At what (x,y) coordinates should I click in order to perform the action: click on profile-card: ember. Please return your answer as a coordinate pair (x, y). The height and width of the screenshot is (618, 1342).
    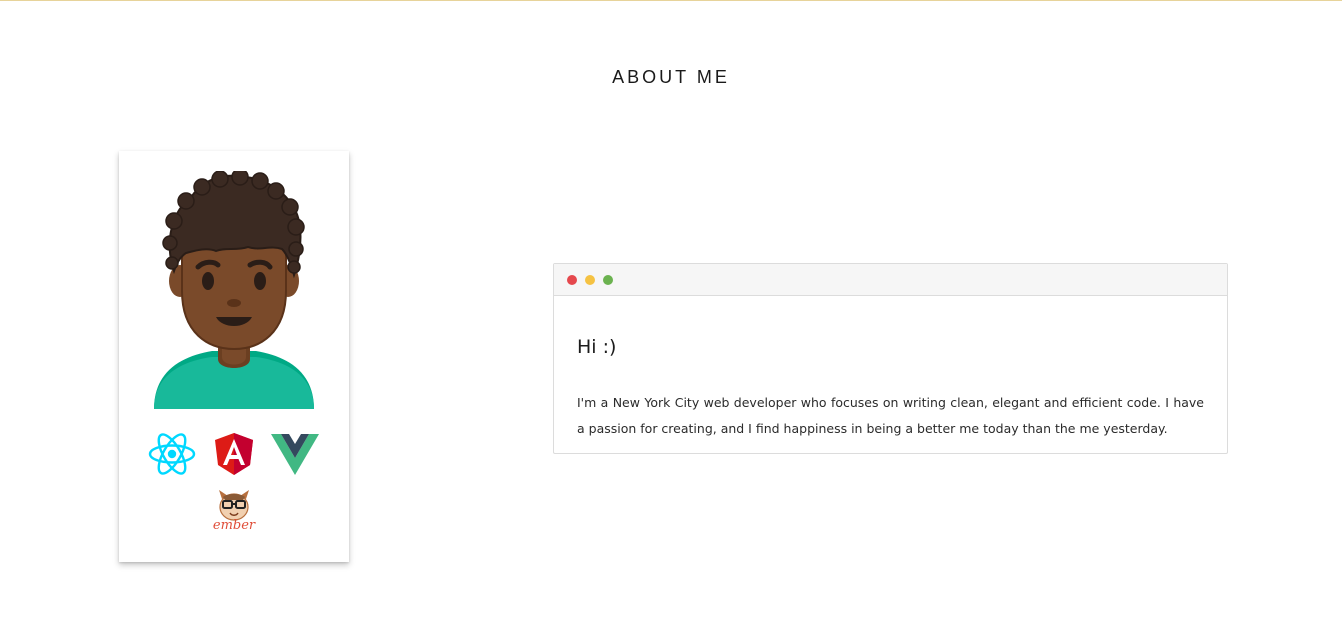
    Looking at the image, I should click on (234, 356).